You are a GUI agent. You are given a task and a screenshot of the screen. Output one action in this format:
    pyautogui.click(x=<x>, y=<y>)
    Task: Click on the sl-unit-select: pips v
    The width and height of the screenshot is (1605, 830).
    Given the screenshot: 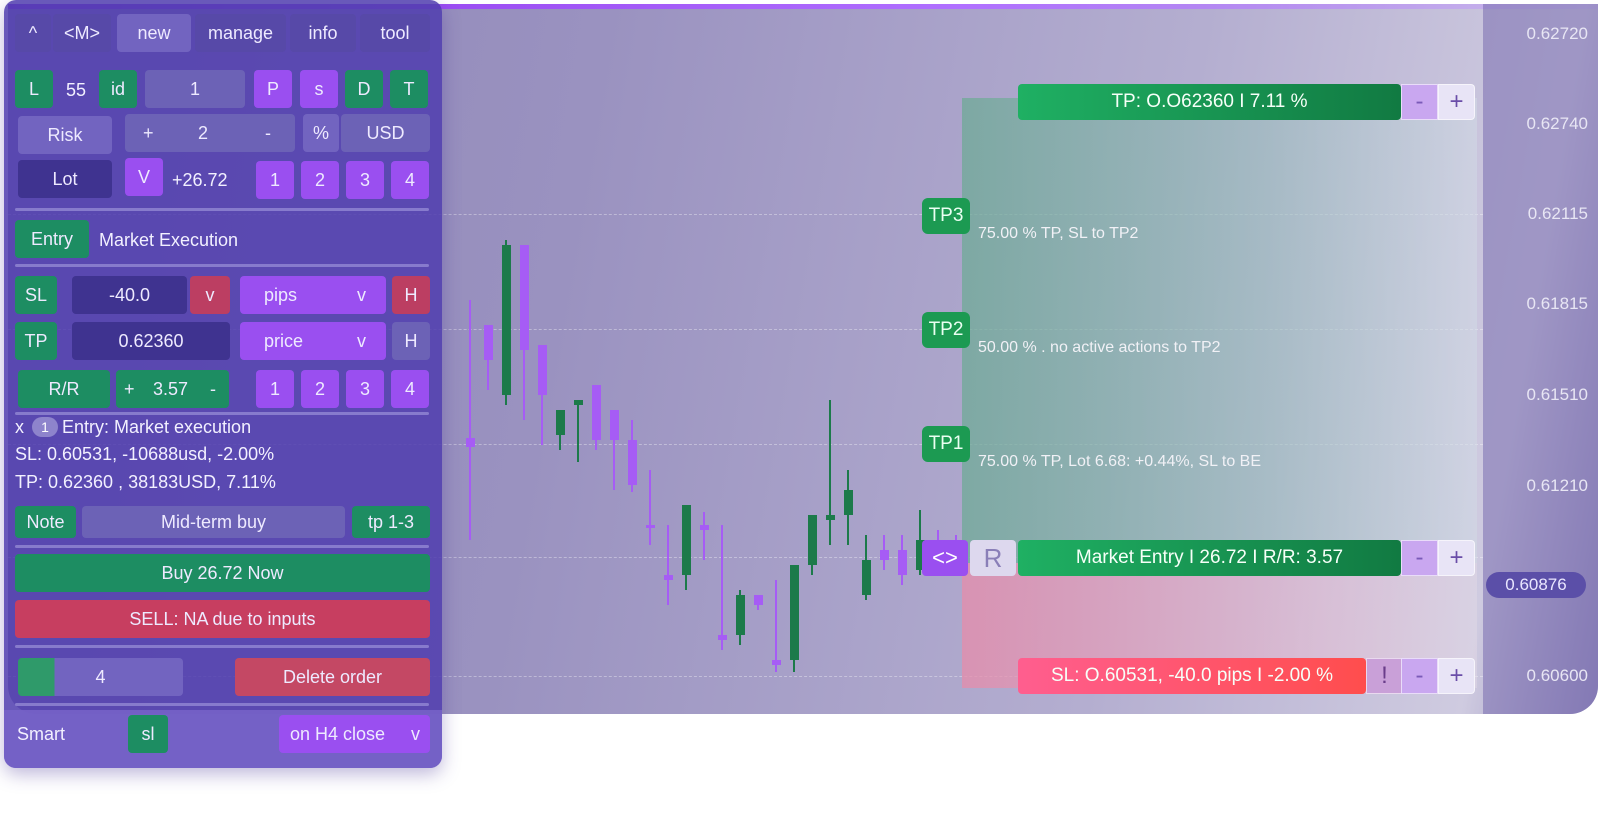 What is the action you would take?
    pyautogui.click(x=313, y=295)
    